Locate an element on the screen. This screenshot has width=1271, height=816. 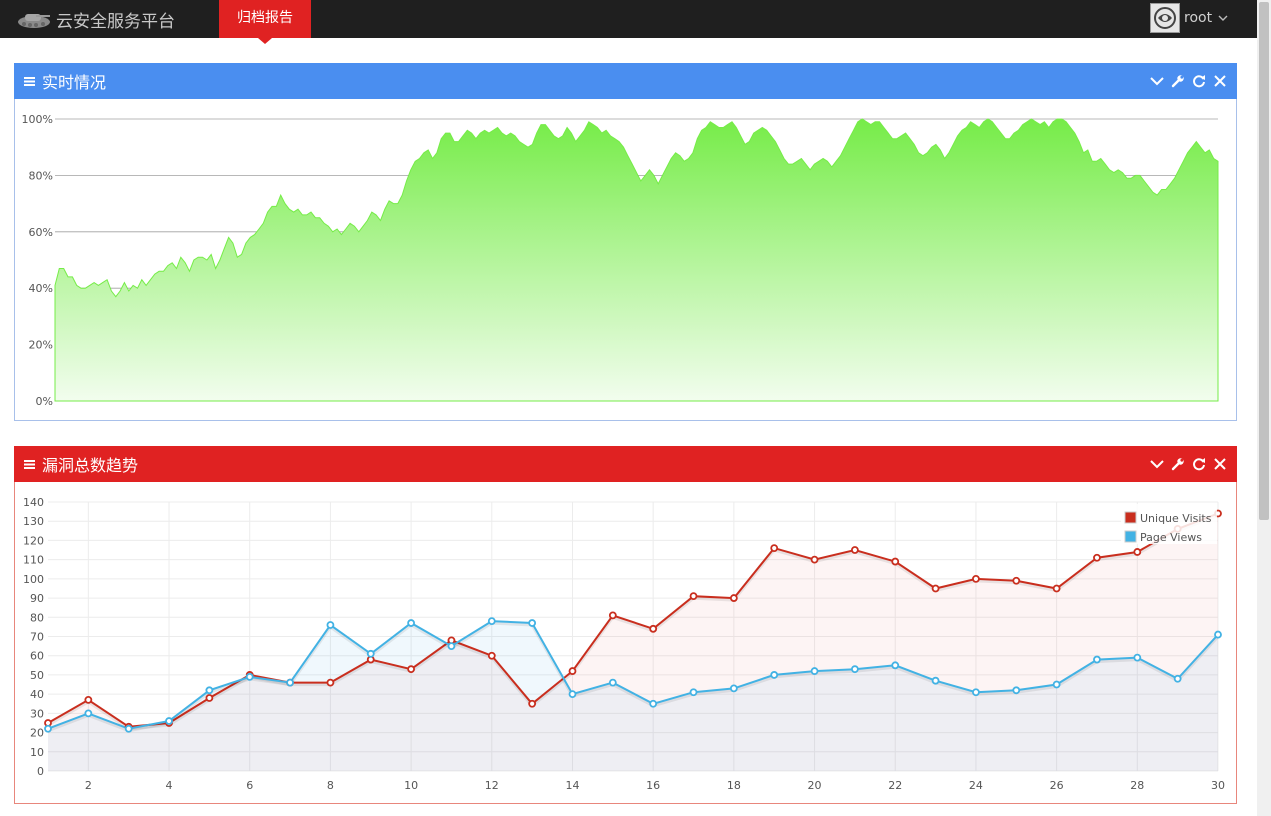
page-scrollbar is located at coordinates (1264, 408).